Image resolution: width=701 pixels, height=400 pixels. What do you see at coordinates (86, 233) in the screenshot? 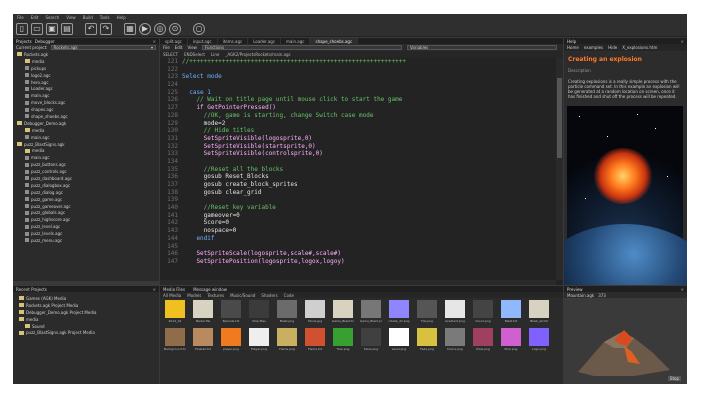
I see `project-tree-item: puzz_levels.agc` at bounding box center [86, 233].